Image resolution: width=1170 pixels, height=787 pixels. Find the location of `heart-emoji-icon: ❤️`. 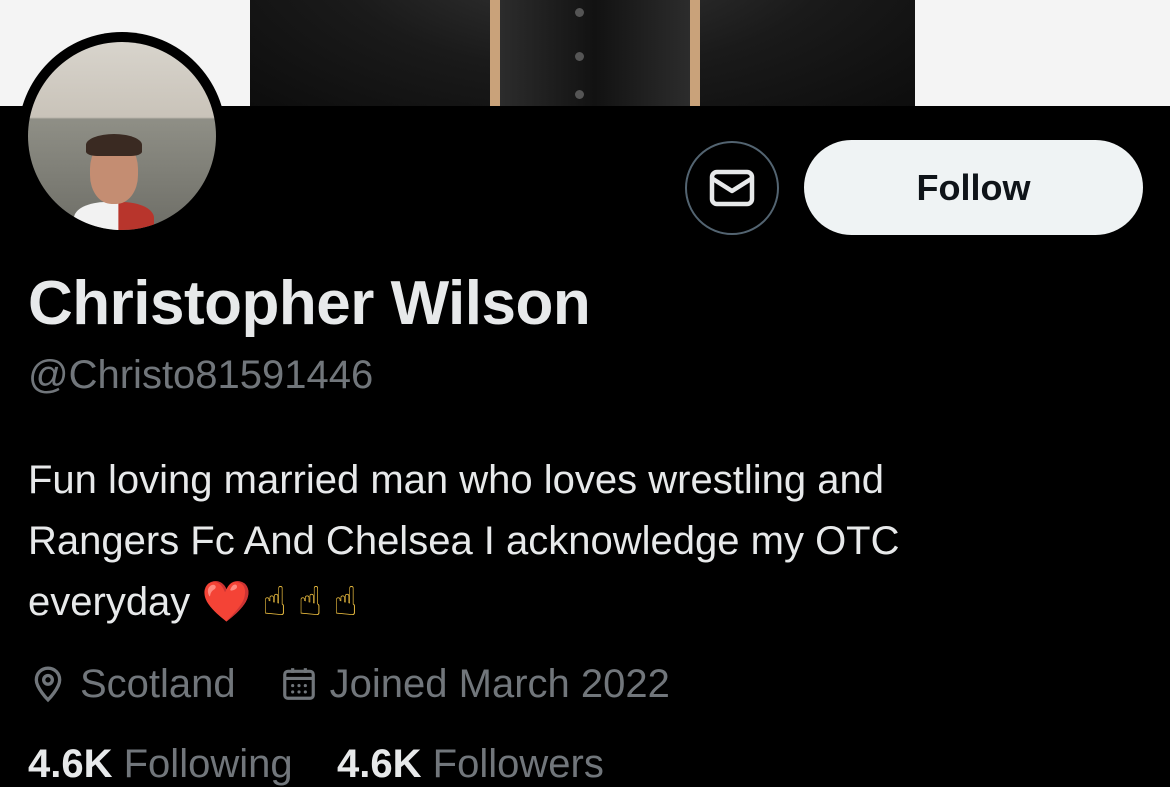

heart-emoji-icon: ❤️ is located at coordinates (226, 602).